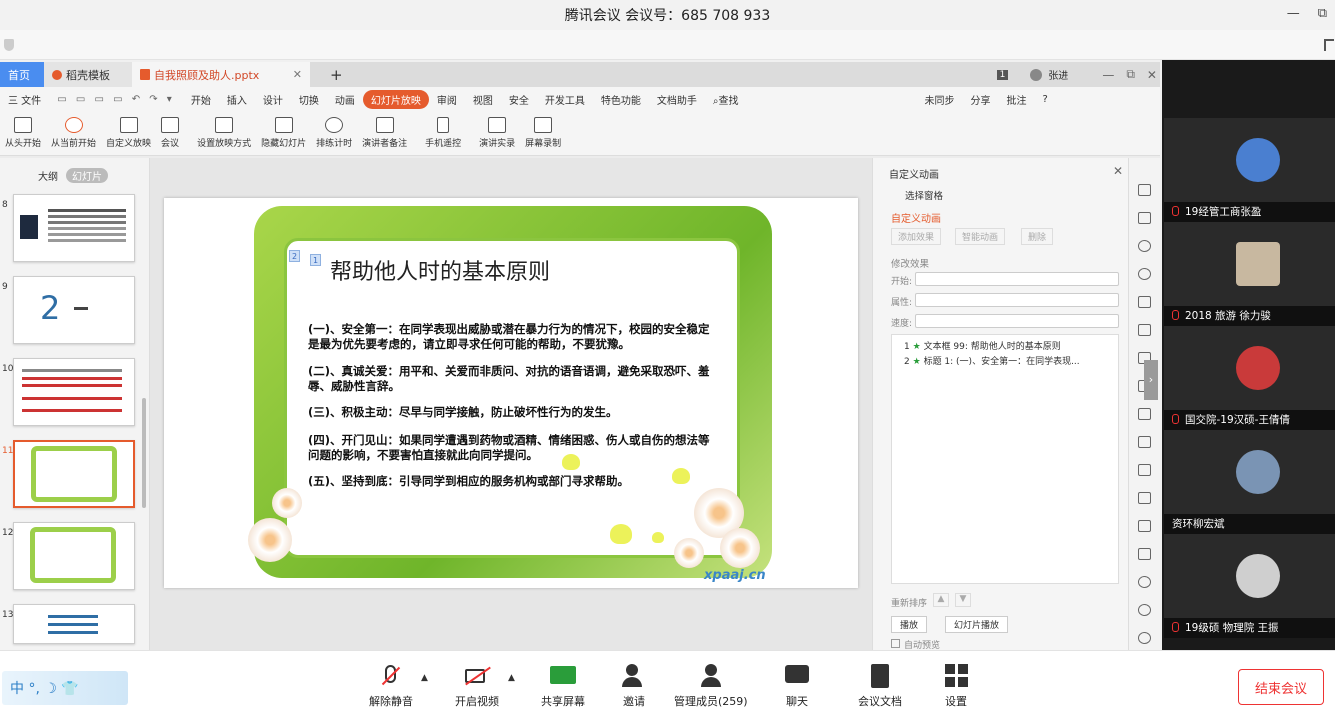  What do you see at coordinates (1058, 74) in the screenshot?
I see `user-name: 张进` at bounding box center [1058, 74].